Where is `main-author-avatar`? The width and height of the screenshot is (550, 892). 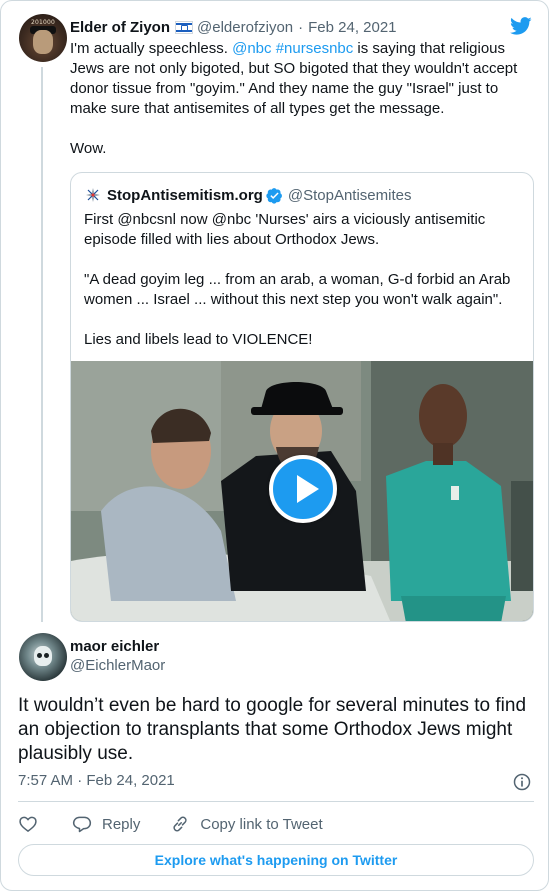 main-author-avatar is located at coordinates (43, 657).